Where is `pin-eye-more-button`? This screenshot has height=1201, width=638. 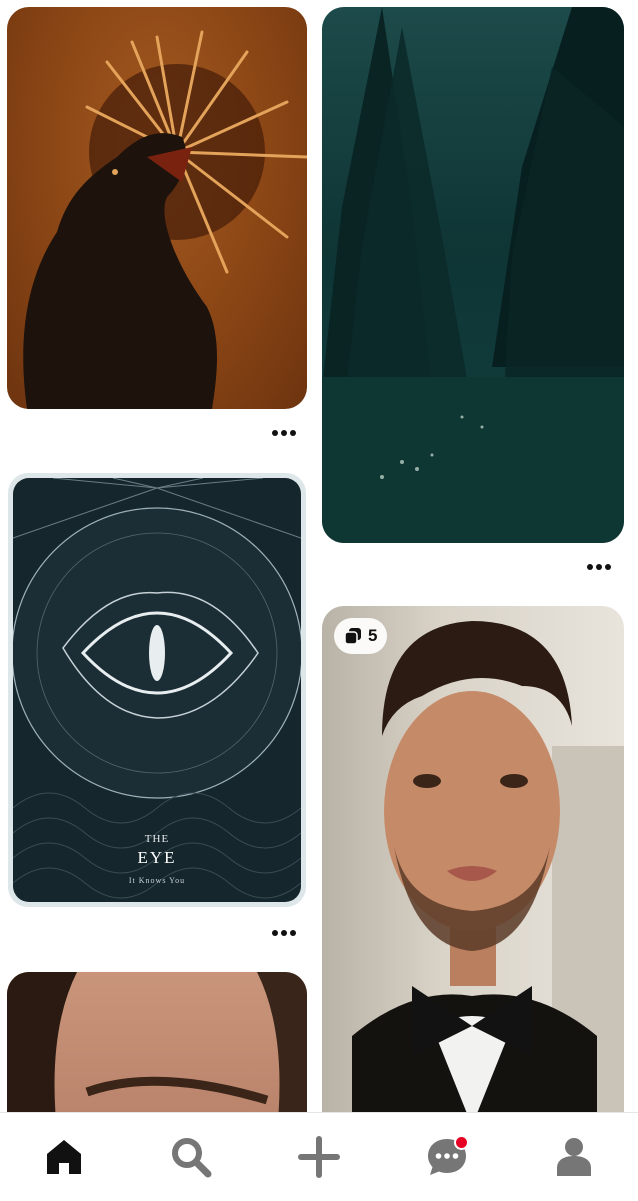 pin-eye-more-button is located at coordinates (284, 933).